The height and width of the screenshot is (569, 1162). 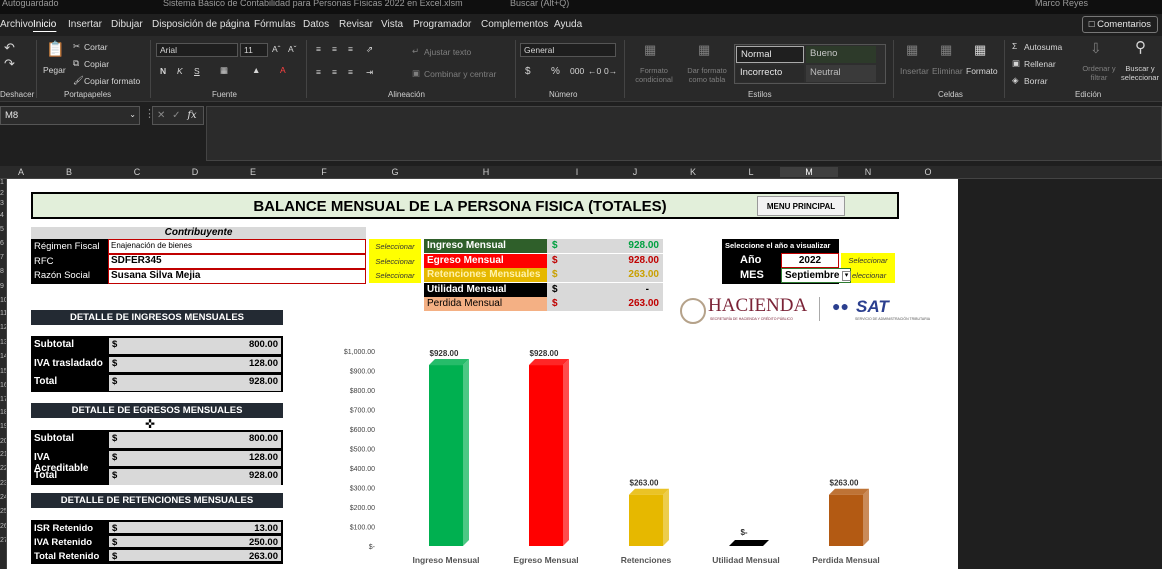 What do you see at coordinates (201, 24) in the screenshot?
I see `menu-disposicion: Disposición de página` at bounding box center [201, 24].